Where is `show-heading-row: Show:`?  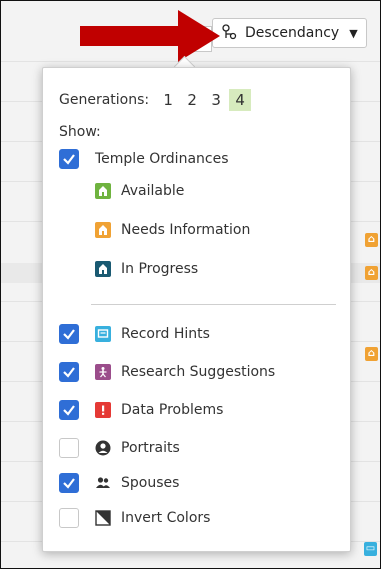
show-heading-row: Show: is located at coordinates (80, 132).